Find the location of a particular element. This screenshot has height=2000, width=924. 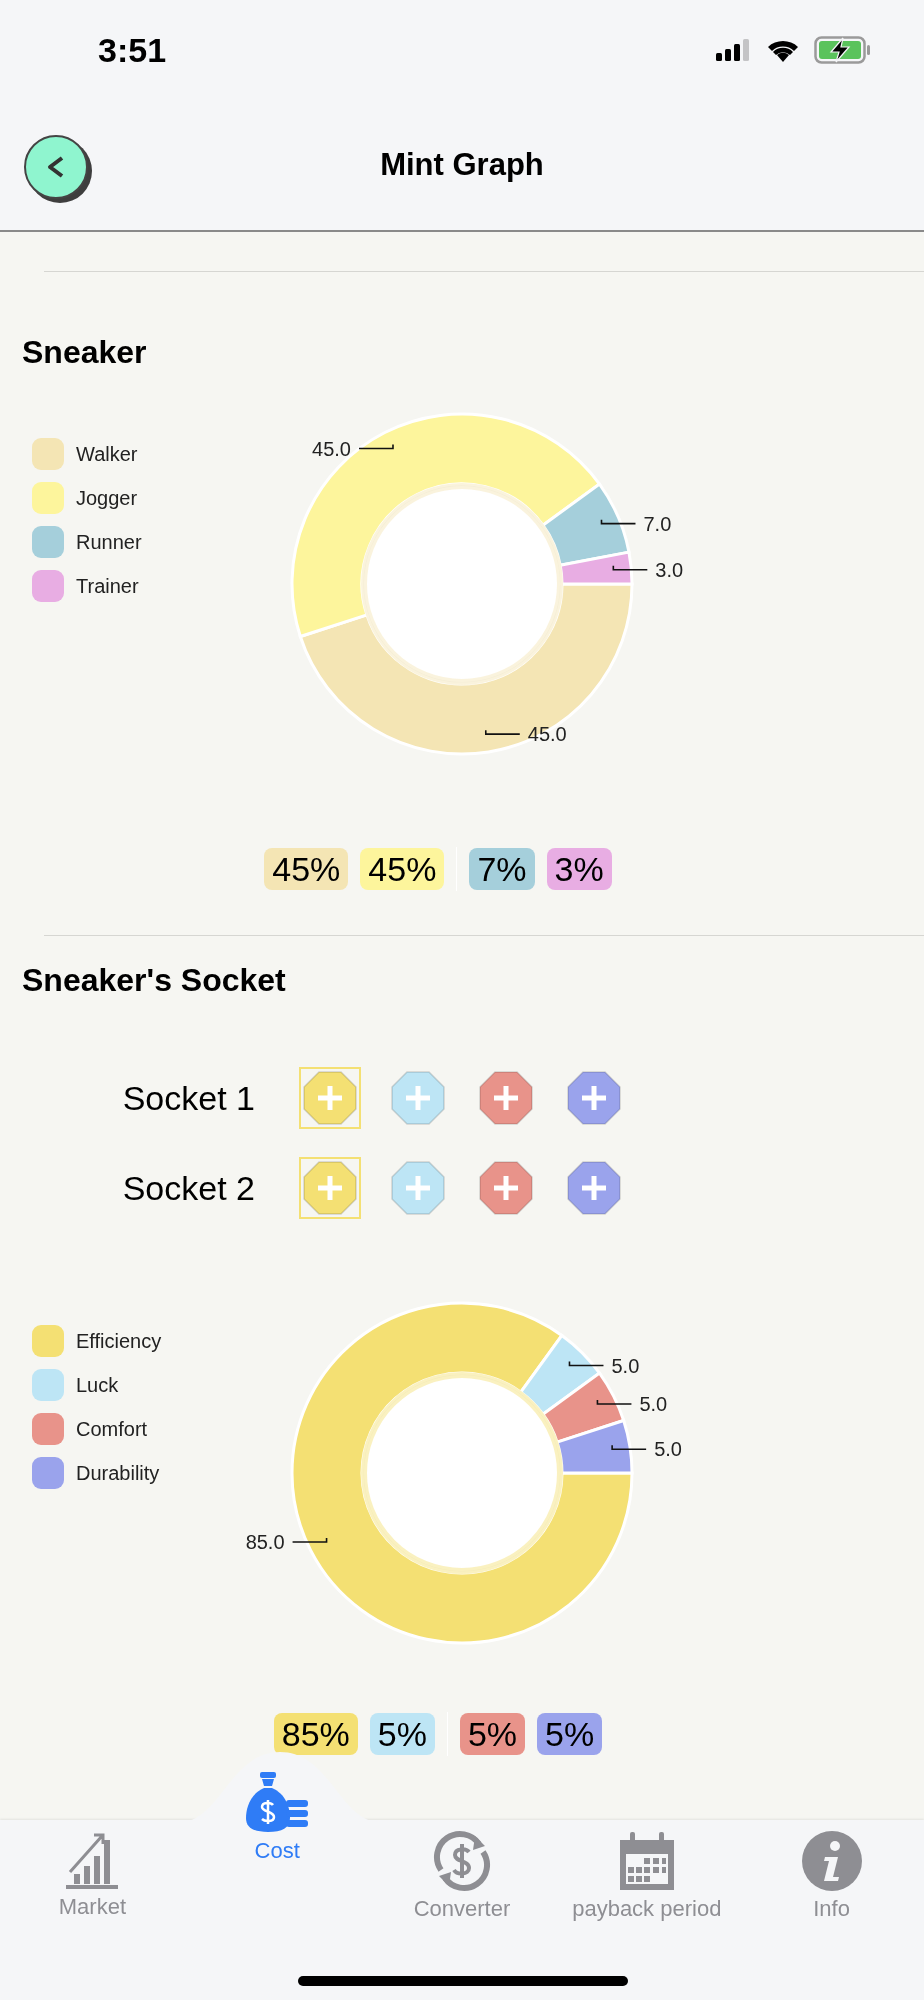

legend-label: Trainer is located at coordinates (107, 586).